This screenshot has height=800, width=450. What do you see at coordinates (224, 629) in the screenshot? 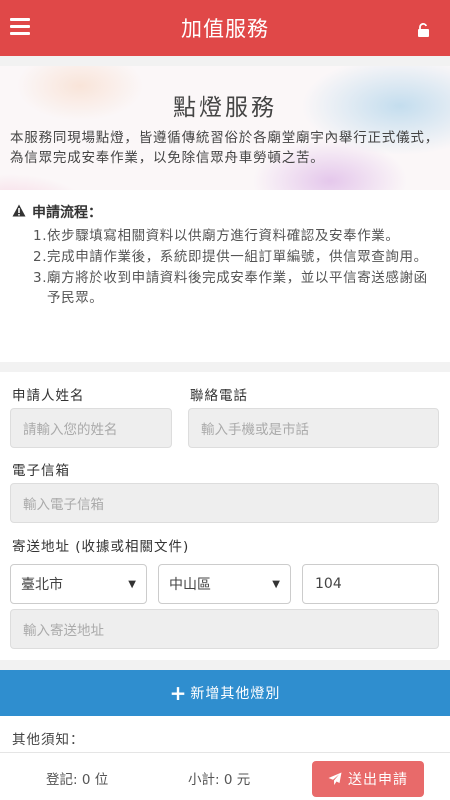
I see `address-input: 輸入寄送地址` at bounding box center [224, 629].